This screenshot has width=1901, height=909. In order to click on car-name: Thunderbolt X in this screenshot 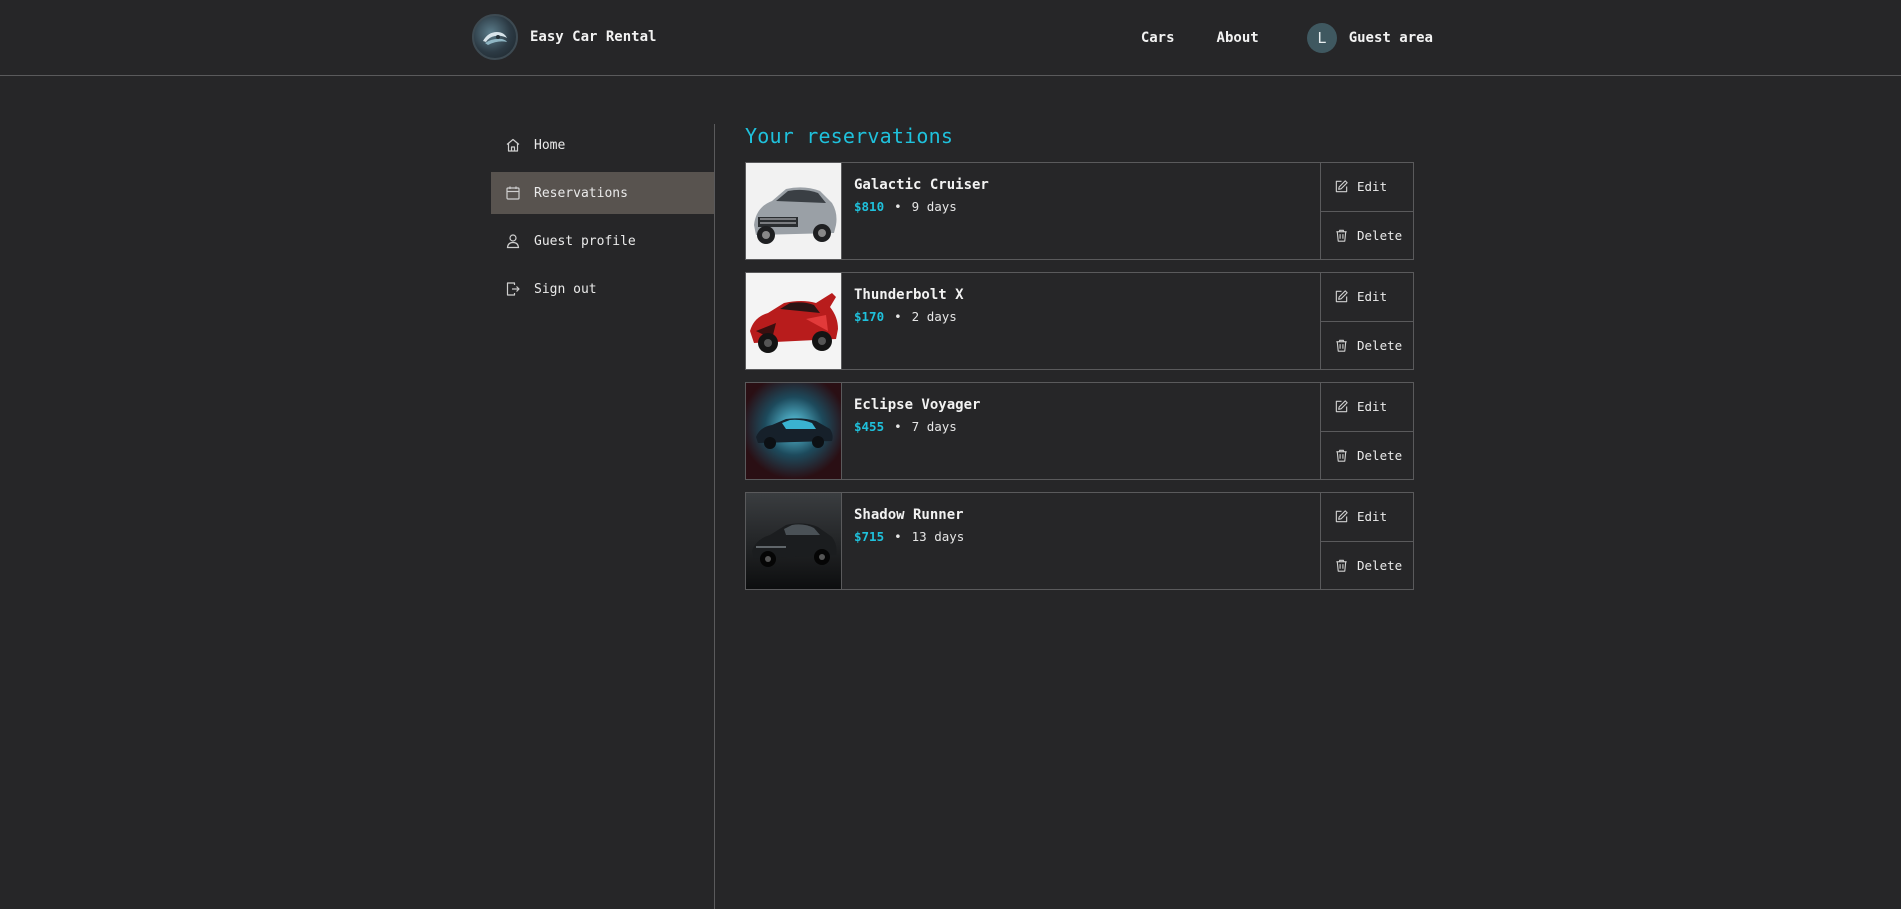, I will do `click(909, 295)`.